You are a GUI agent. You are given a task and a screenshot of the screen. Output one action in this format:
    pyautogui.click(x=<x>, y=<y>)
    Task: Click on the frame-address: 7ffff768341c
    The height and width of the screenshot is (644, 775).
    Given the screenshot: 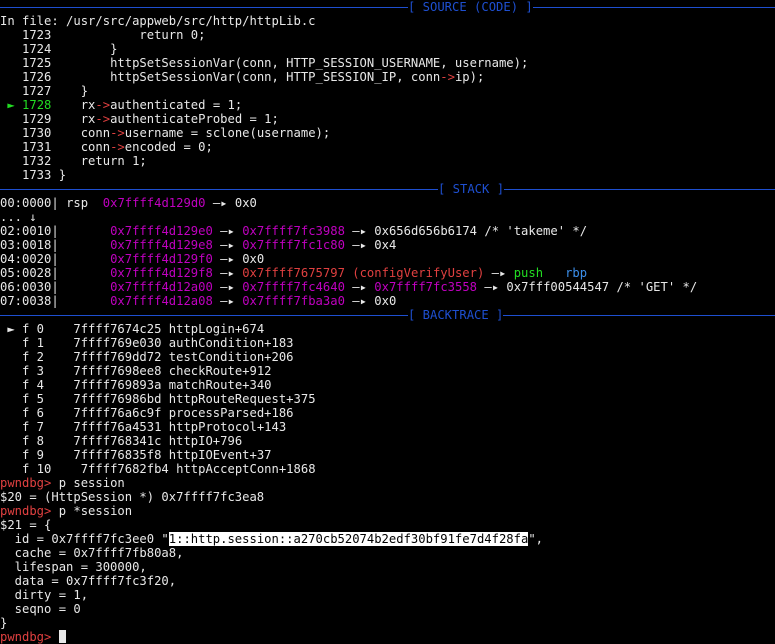 What is the action you would take?
    pyautogui.click(x=103, y=441)
    